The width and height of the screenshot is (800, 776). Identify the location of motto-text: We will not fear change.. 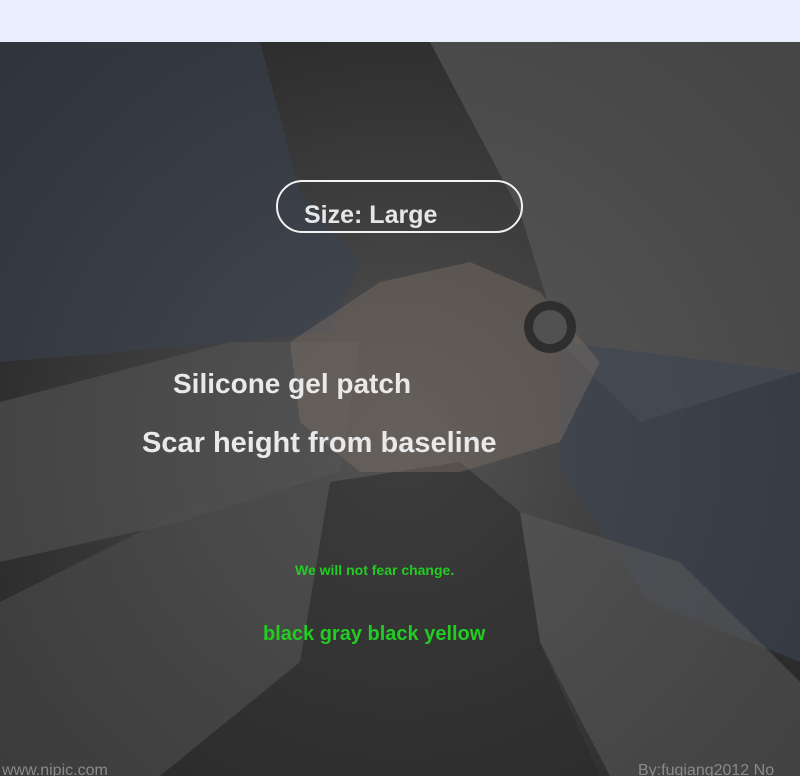
(375, 570).